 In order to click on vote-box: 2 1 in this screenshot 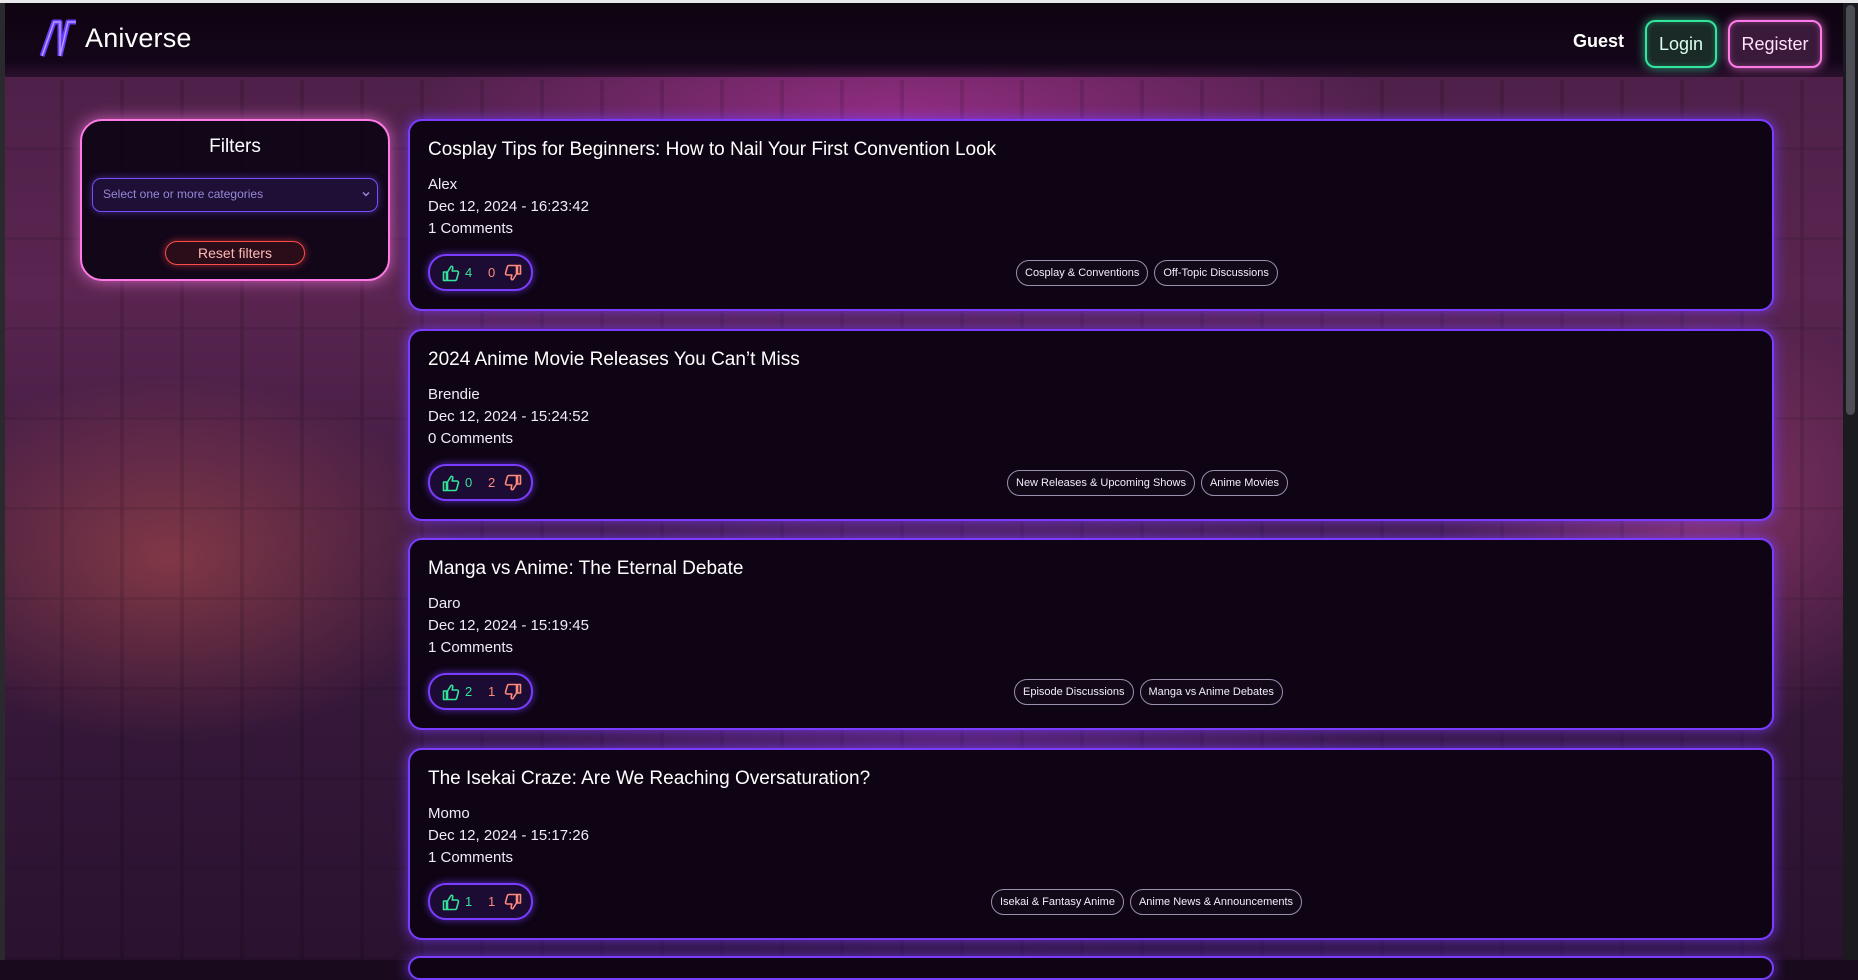, I will do `click(480, 691)`.